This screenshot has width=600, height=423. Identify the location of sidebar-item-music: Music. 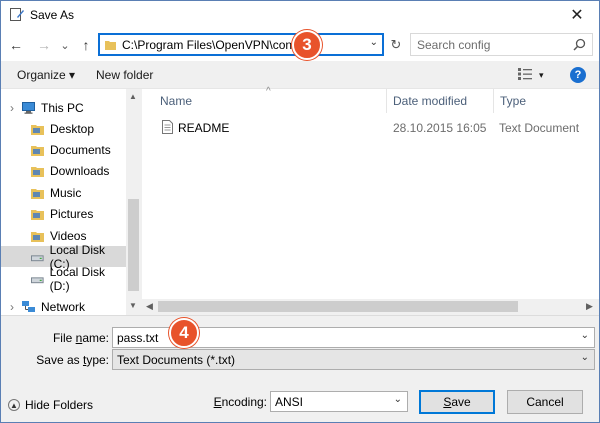
(63, 192).